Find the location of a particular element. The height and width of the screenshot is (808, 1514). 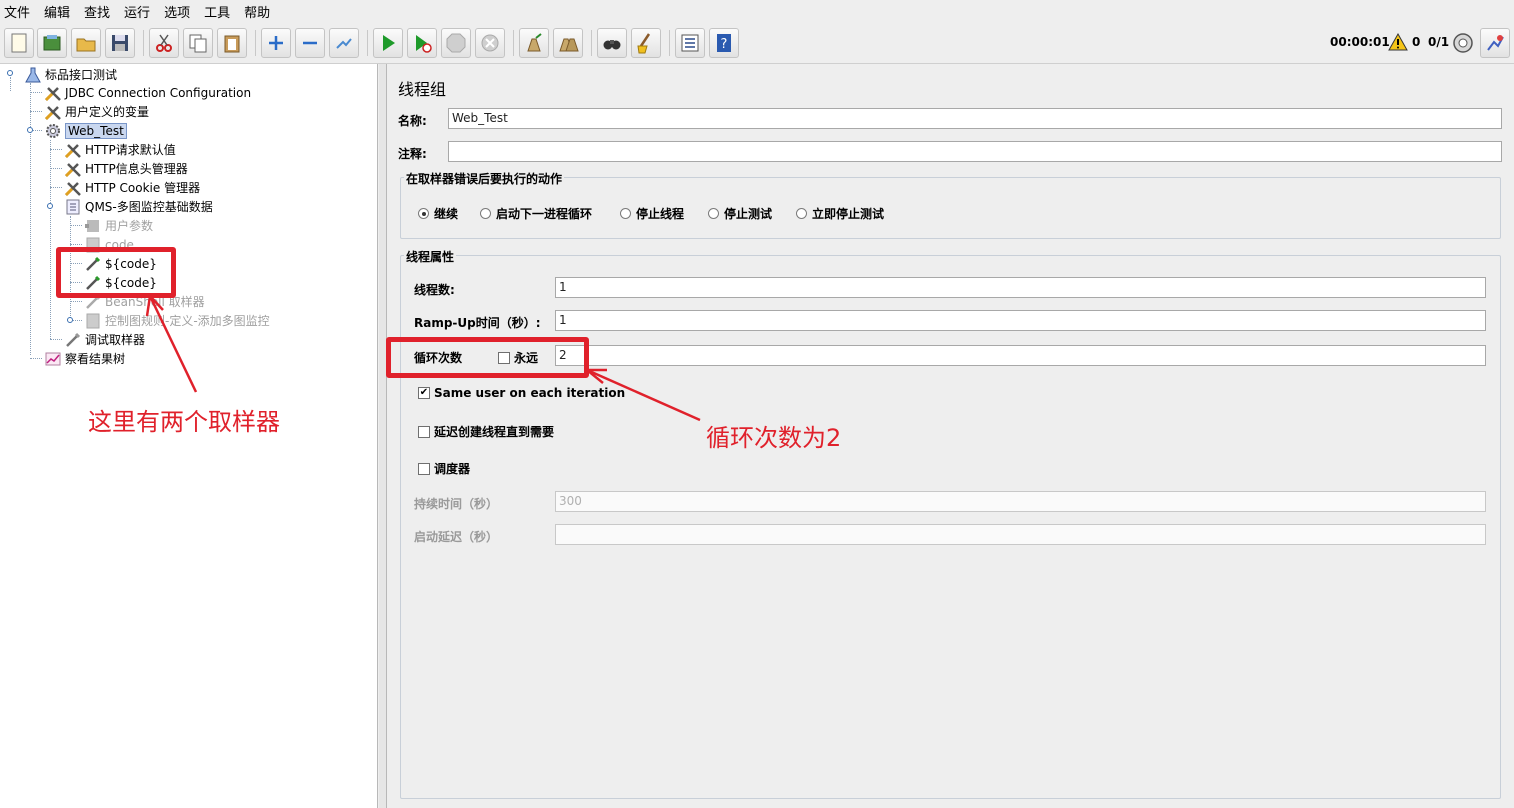

tree-node-label: HTTP信息头管理器 is located at coordinates (136, 169).